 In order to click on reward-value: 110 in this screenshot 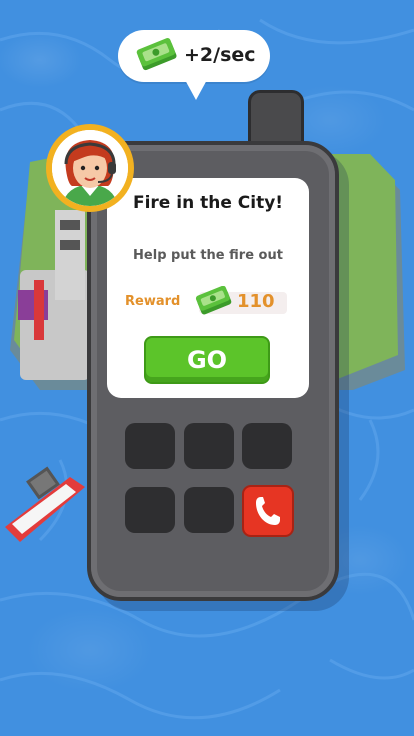, I will do `click(256, 301)`.